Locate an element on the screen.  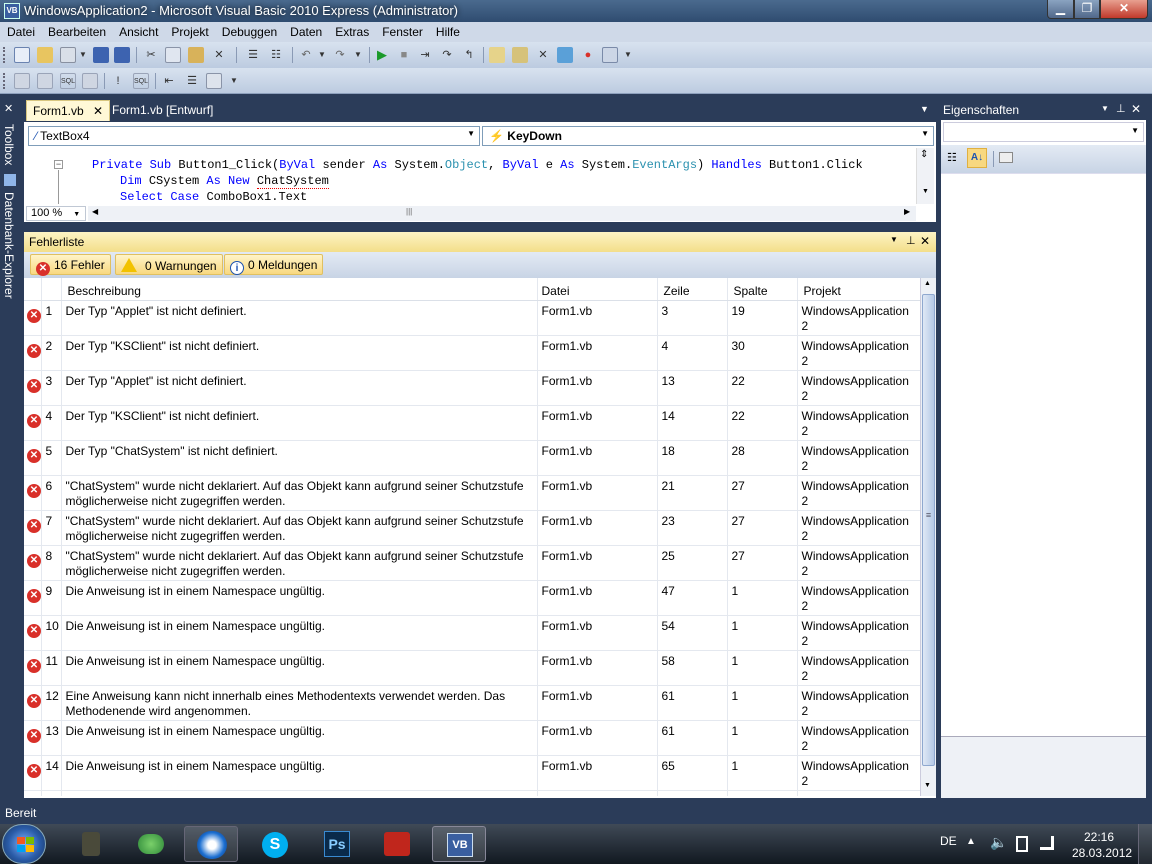
warnings-filter-button: 0 Warnungen is located at coordinates (169, 264).